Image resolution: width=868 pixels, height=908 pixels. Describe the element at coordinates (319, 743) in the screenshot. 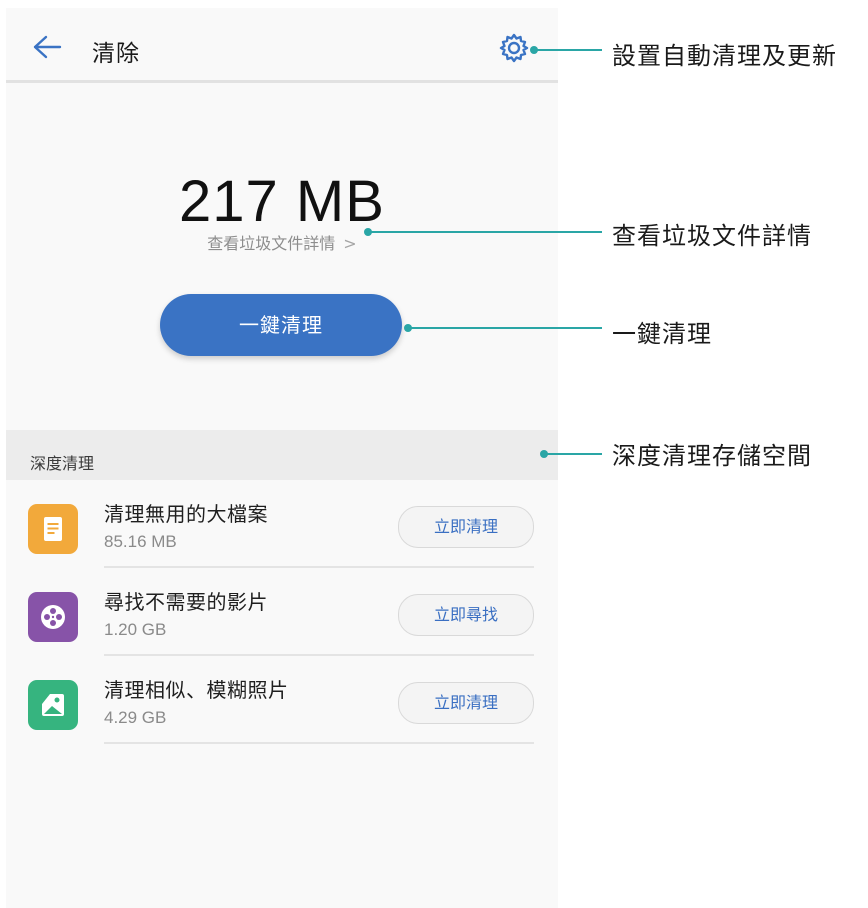

I see `divider` at that location.